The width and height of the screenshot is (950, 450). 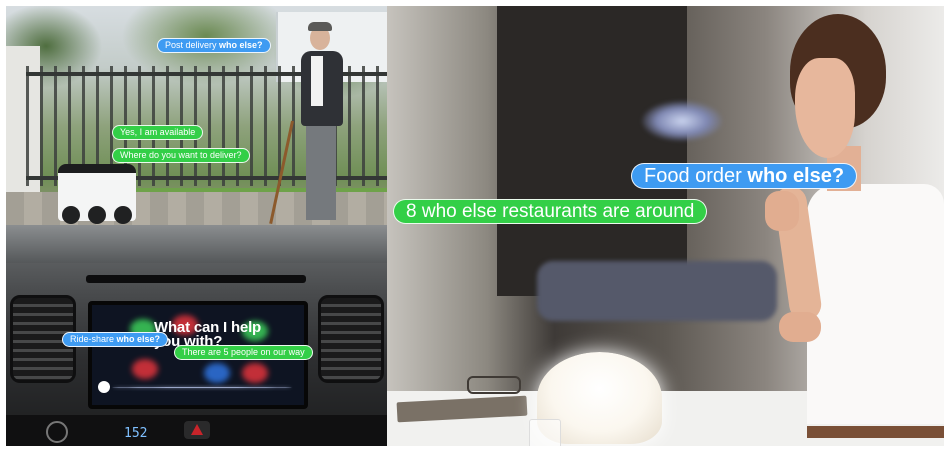 I want to click on man-shirt, so click(x=317, y=81).